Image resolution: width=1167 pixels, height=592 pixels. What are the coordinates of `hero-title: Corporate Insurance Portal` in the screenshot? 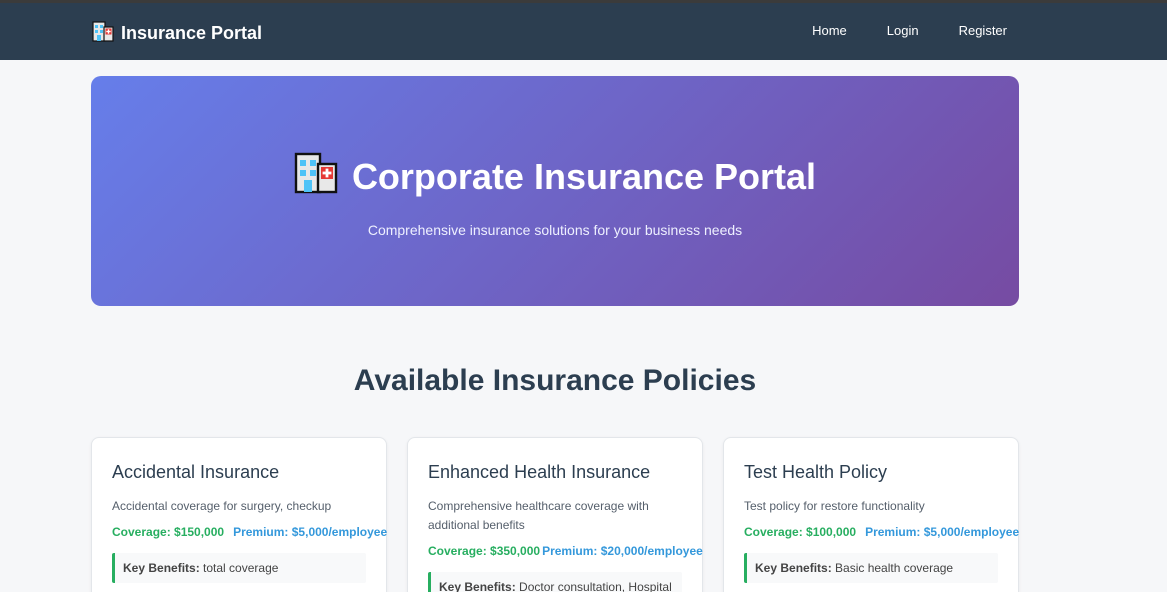 It's located at (555, 176).